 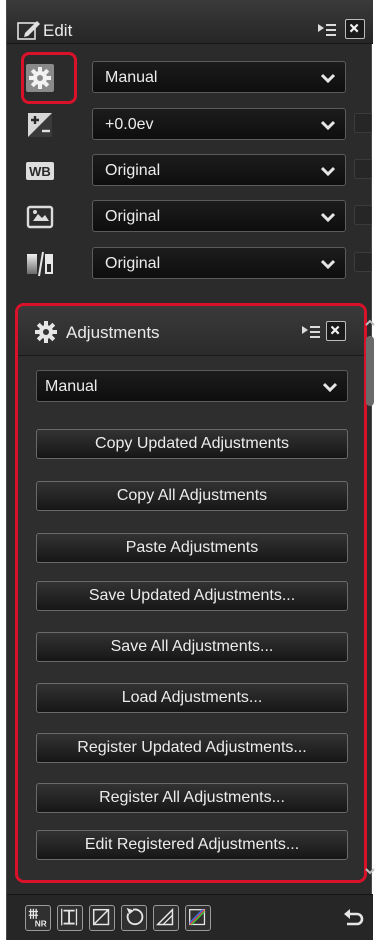 What do you see at coordinates (113, 332) in the screenshot?
I see `adjustments-title: Adjustments` at bounding box center [113, 332].